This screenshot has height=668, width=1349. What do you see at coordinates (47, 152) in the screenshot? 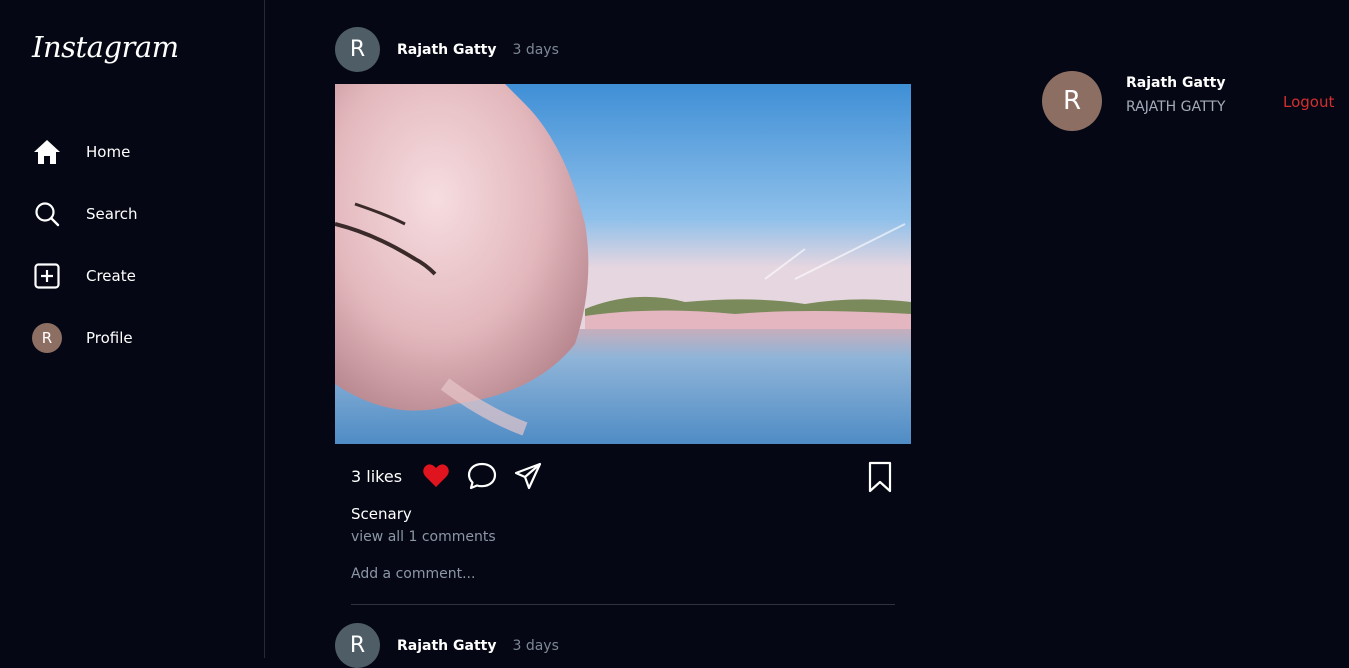
I see `home-icon` at bounding box center [47, 152].